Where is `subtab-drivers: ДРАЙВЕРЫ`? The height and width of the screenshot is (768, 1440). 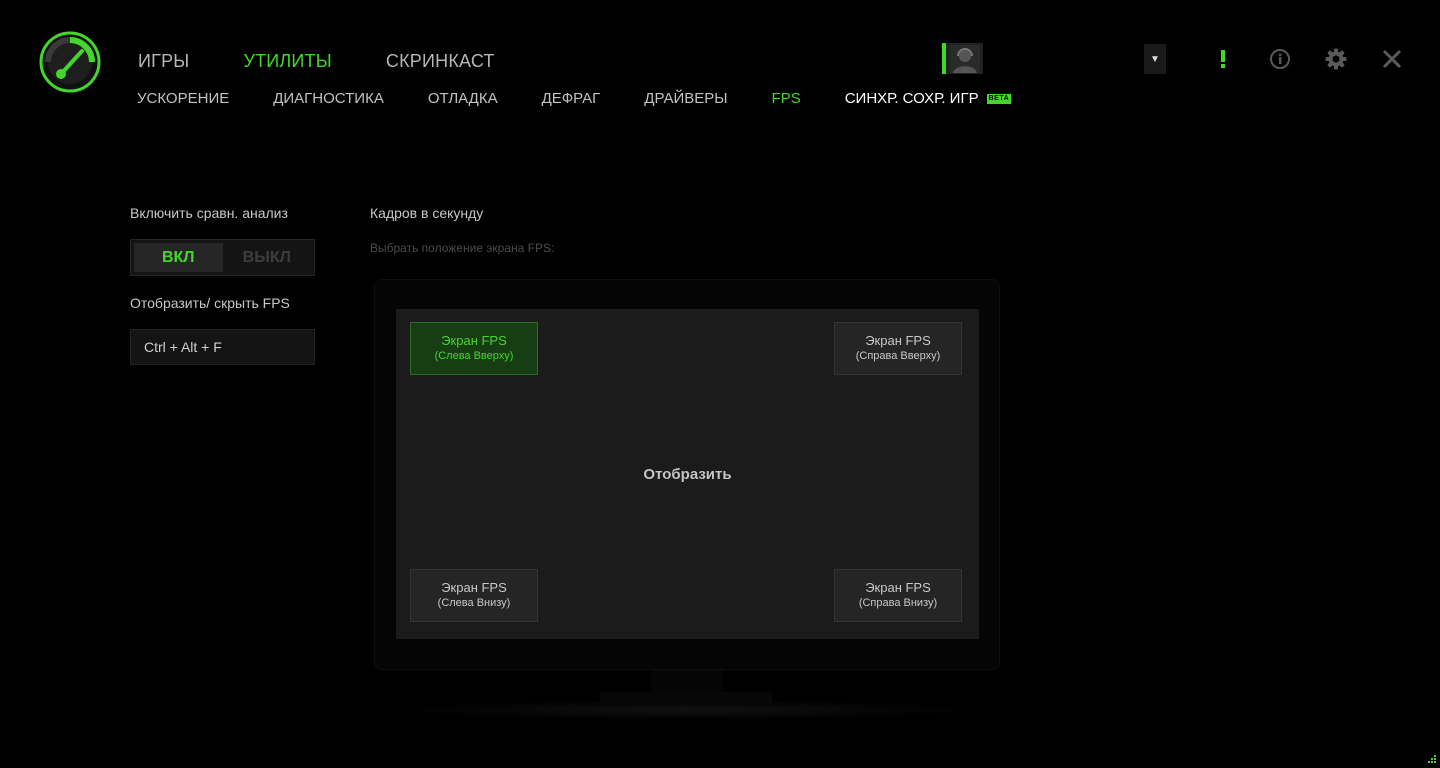 subtab-drivers: ДРАЙВЕРЫ is located at coordinates (685, 98).